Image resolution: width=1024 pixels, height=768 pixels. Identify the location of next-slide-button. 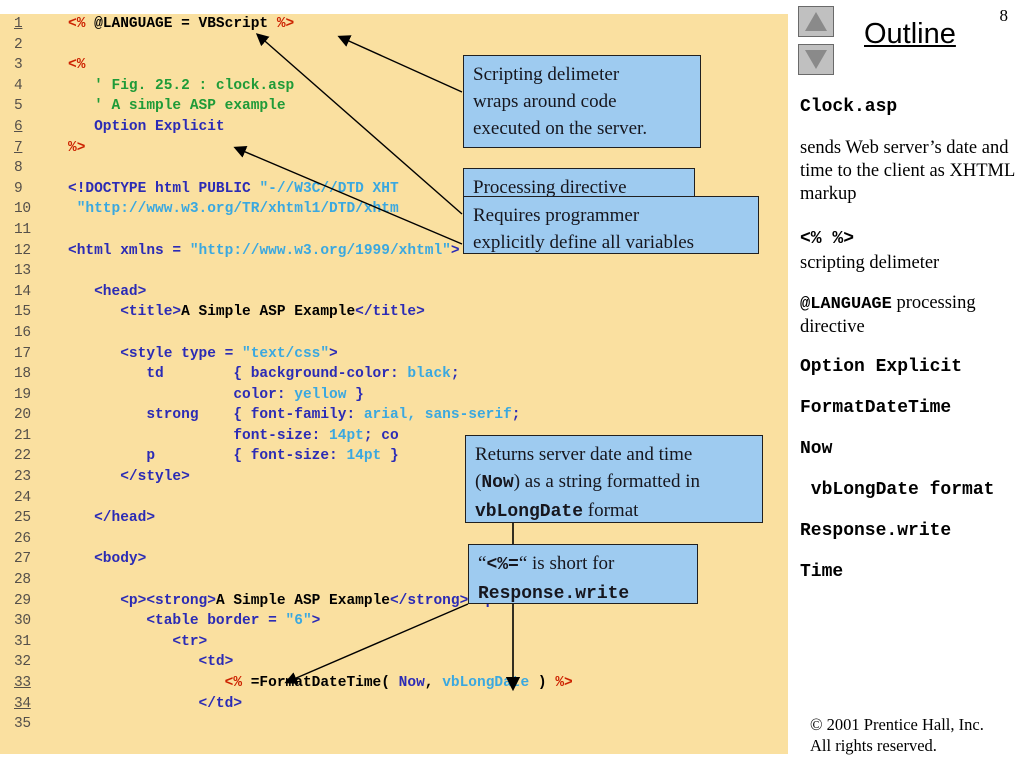
(816, 59).